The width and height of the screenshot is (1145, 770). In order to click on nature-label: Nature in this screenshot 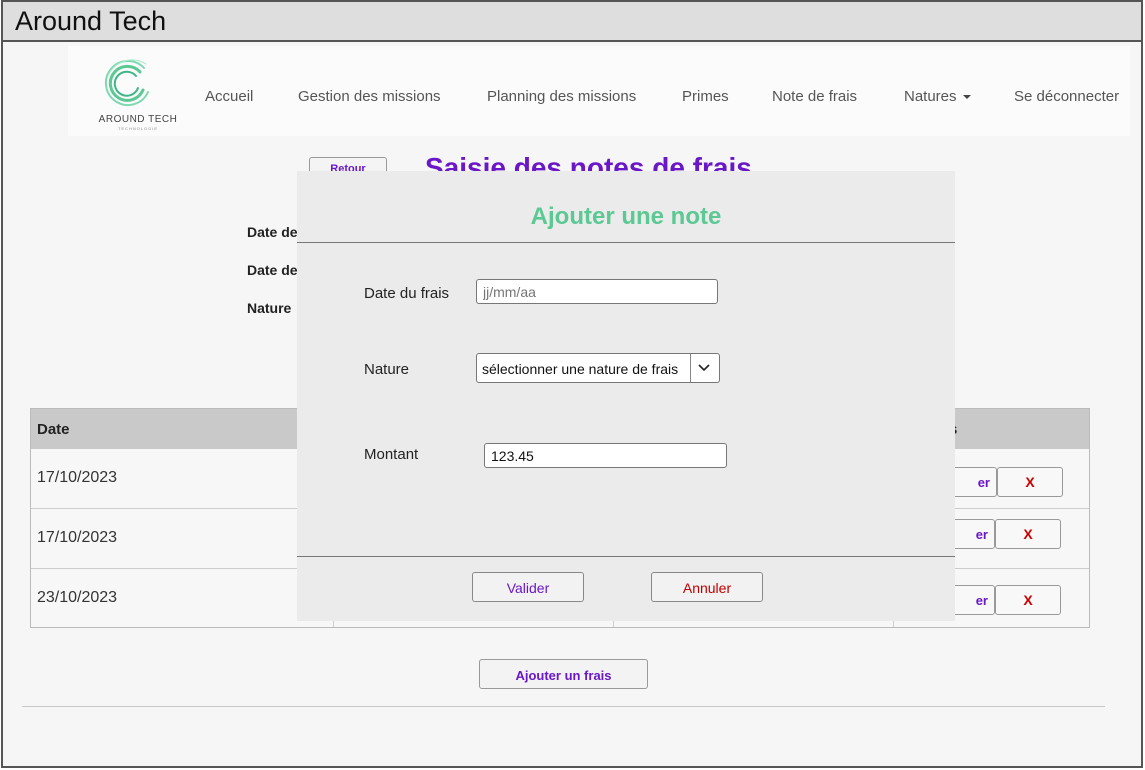, I will do `click(387, 369)`.